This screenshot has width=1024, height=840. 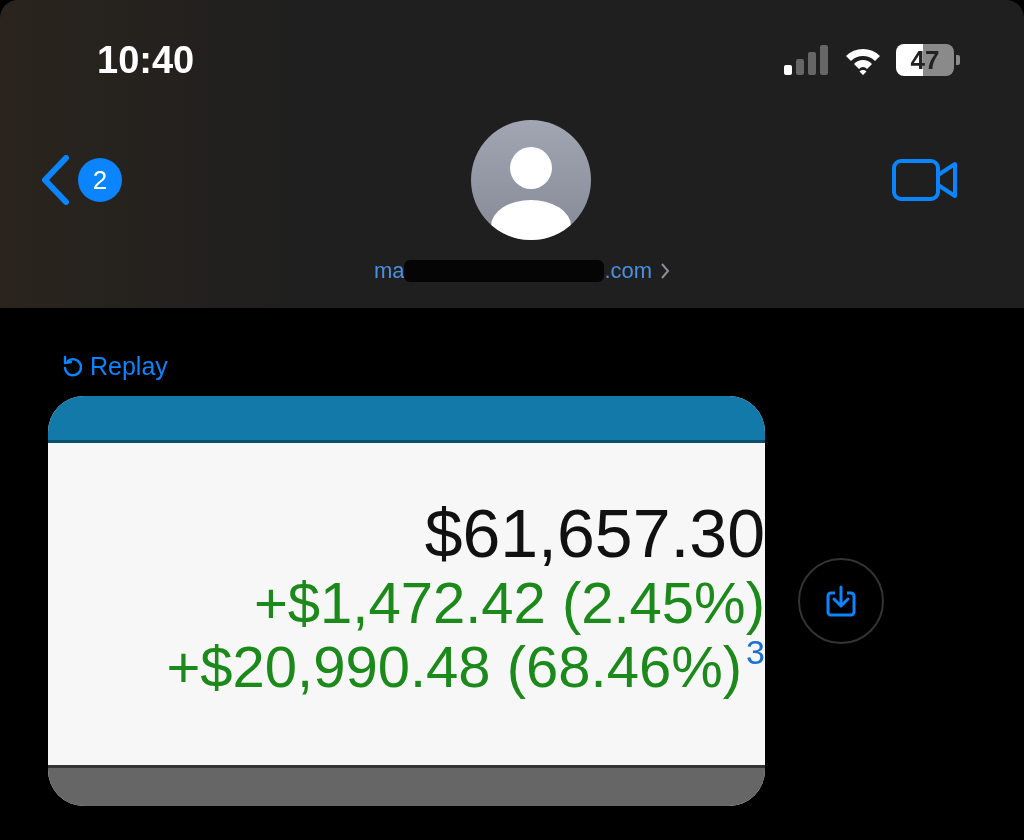 I want to click on portfolio-total: $61,657.30, so click(x=594, y=533).